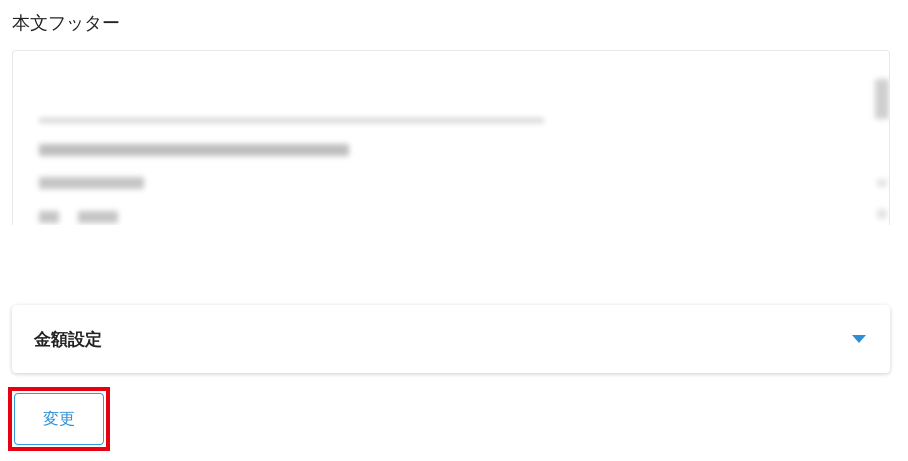 The width and height of the screenshot is (908, 461). I want to click on amount-settings-accordion: 金額設定, so click(451, 339).